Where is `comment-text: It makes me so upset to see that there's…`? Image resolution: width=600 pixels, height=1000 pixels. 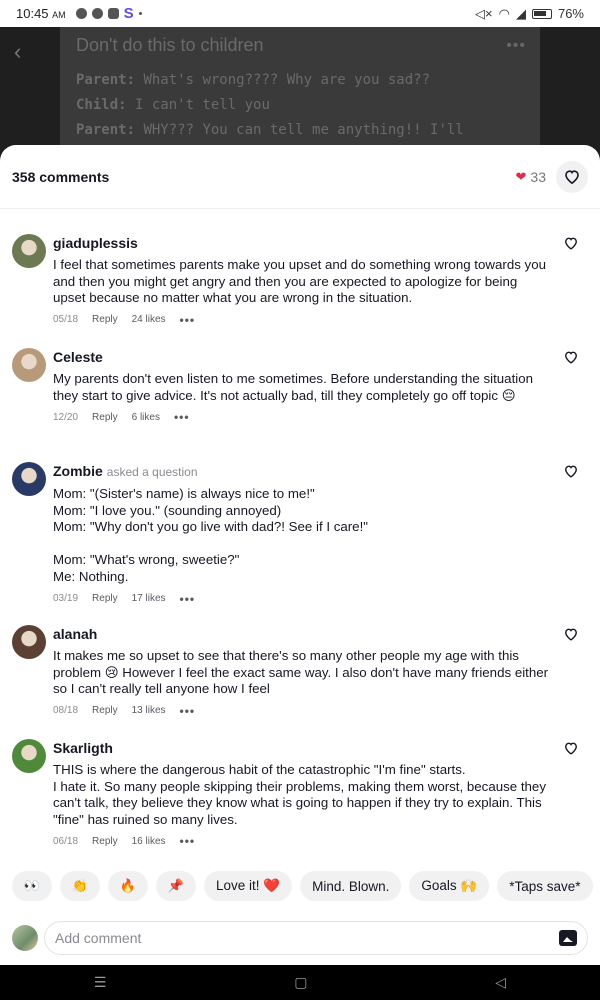 comment-text: It makes me so upset to see that there's… is located at coordinates (301, 672).